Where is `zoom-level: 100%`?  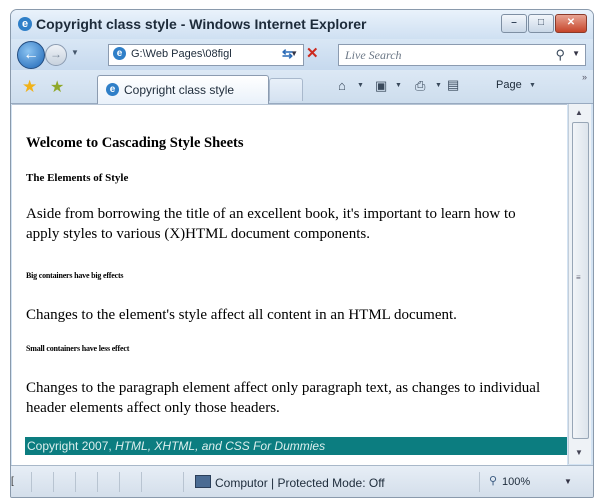
zoom-level: 100% is located at coordinates (516, 482).